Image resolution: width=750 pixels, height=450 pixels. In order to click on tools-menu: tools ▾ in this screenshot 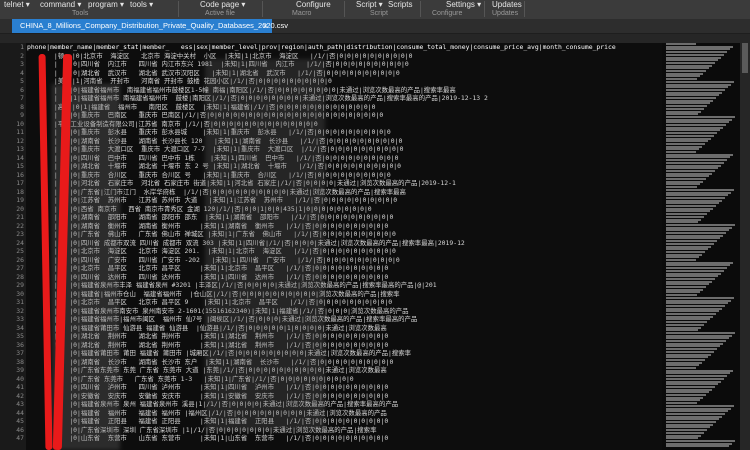, I will do `click(141, 4)`.